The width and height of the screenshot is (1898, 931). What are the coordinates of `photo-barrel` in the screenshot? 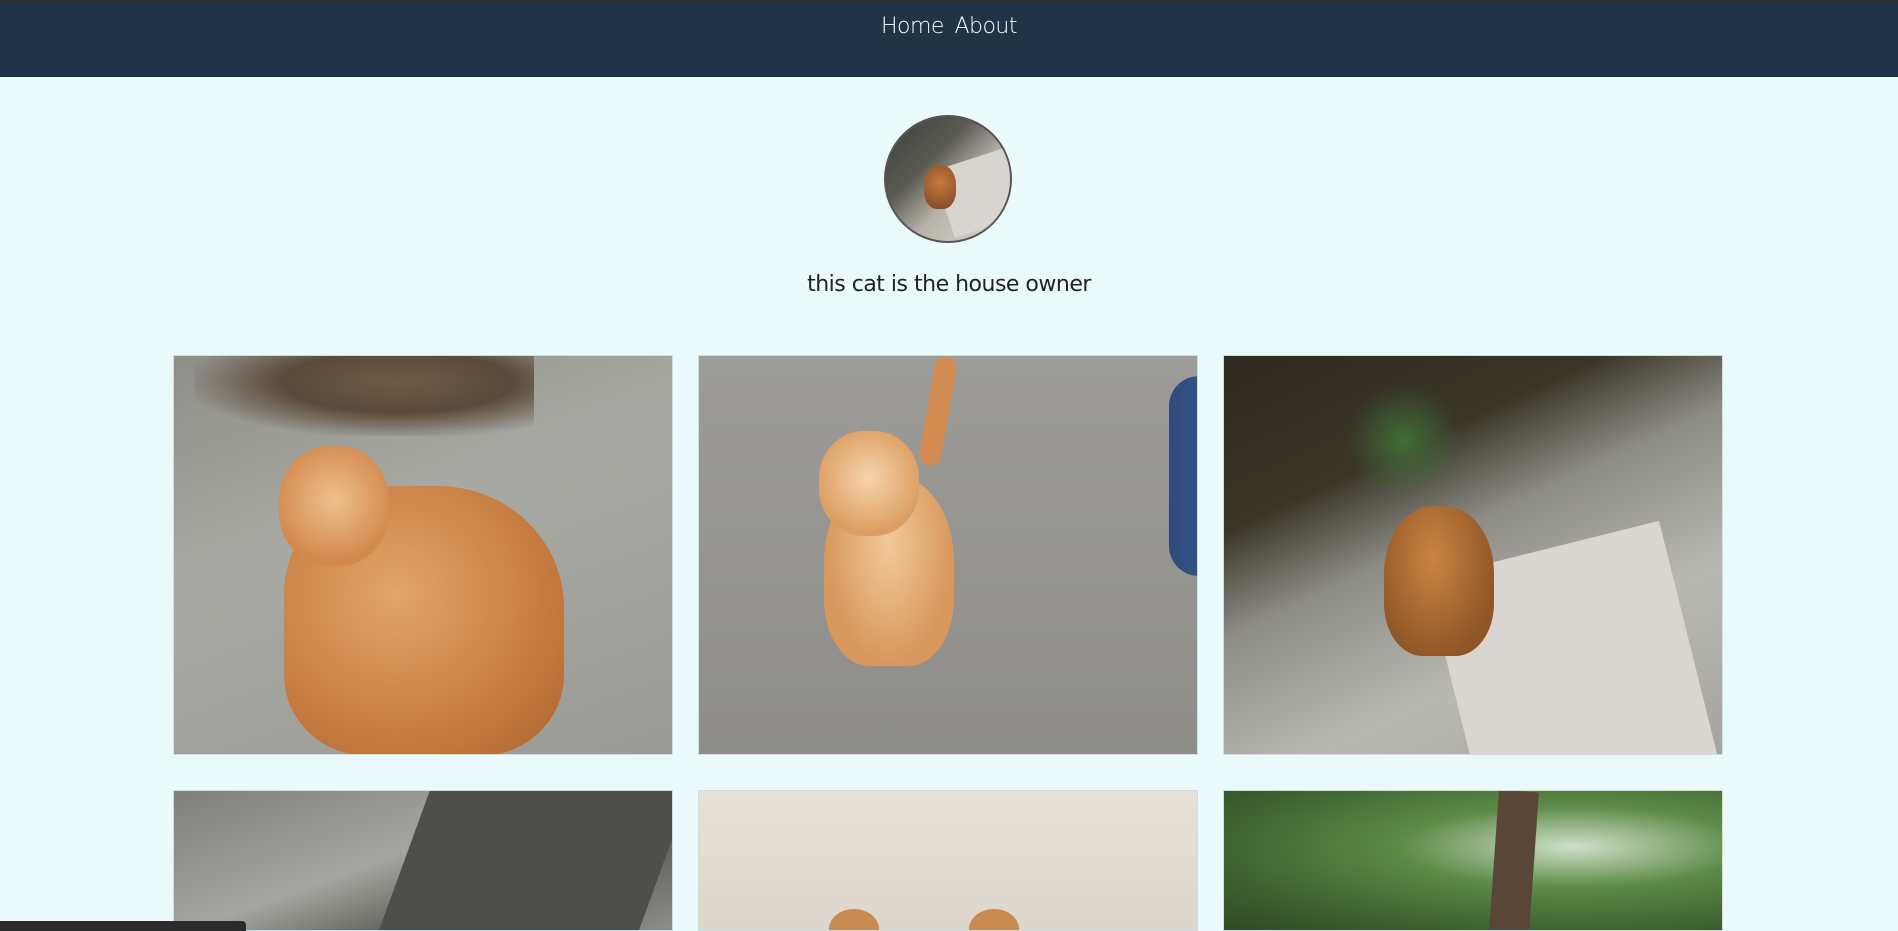 It's located at (1183, 476).